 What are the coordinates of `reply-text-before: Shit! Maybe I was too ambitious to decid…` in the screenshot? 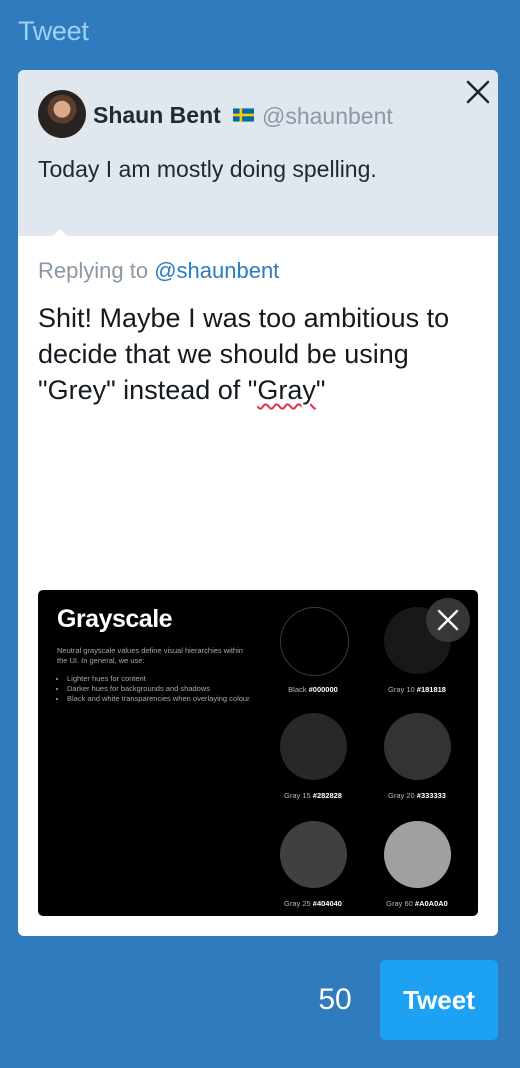 It's located at (244, 354).